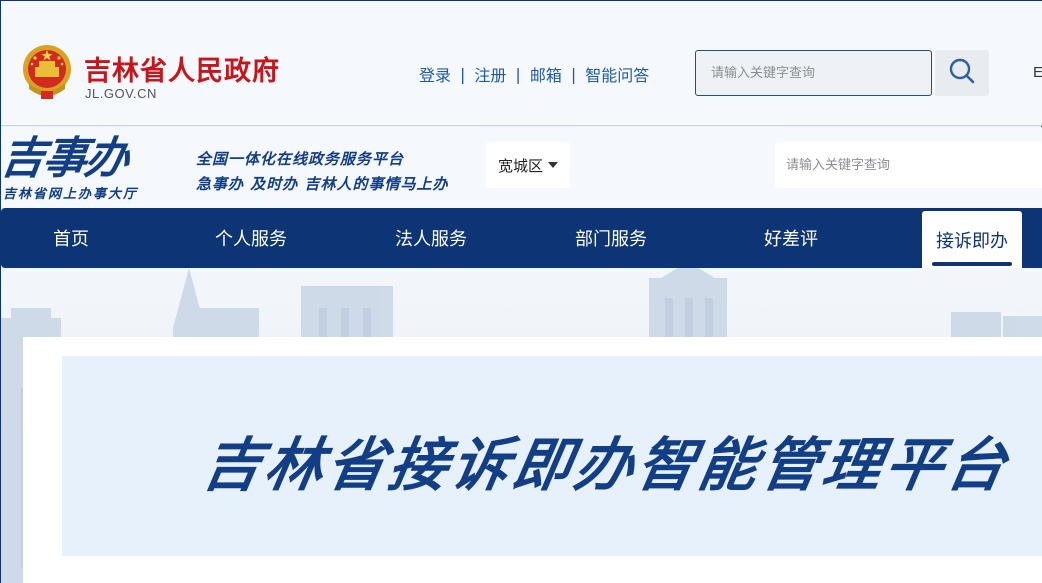 The image size is (1042, 583). Describe the element at coordinates (617, 74) in the screenshot. I see `smart-qa-link: 智能问答` at that location.